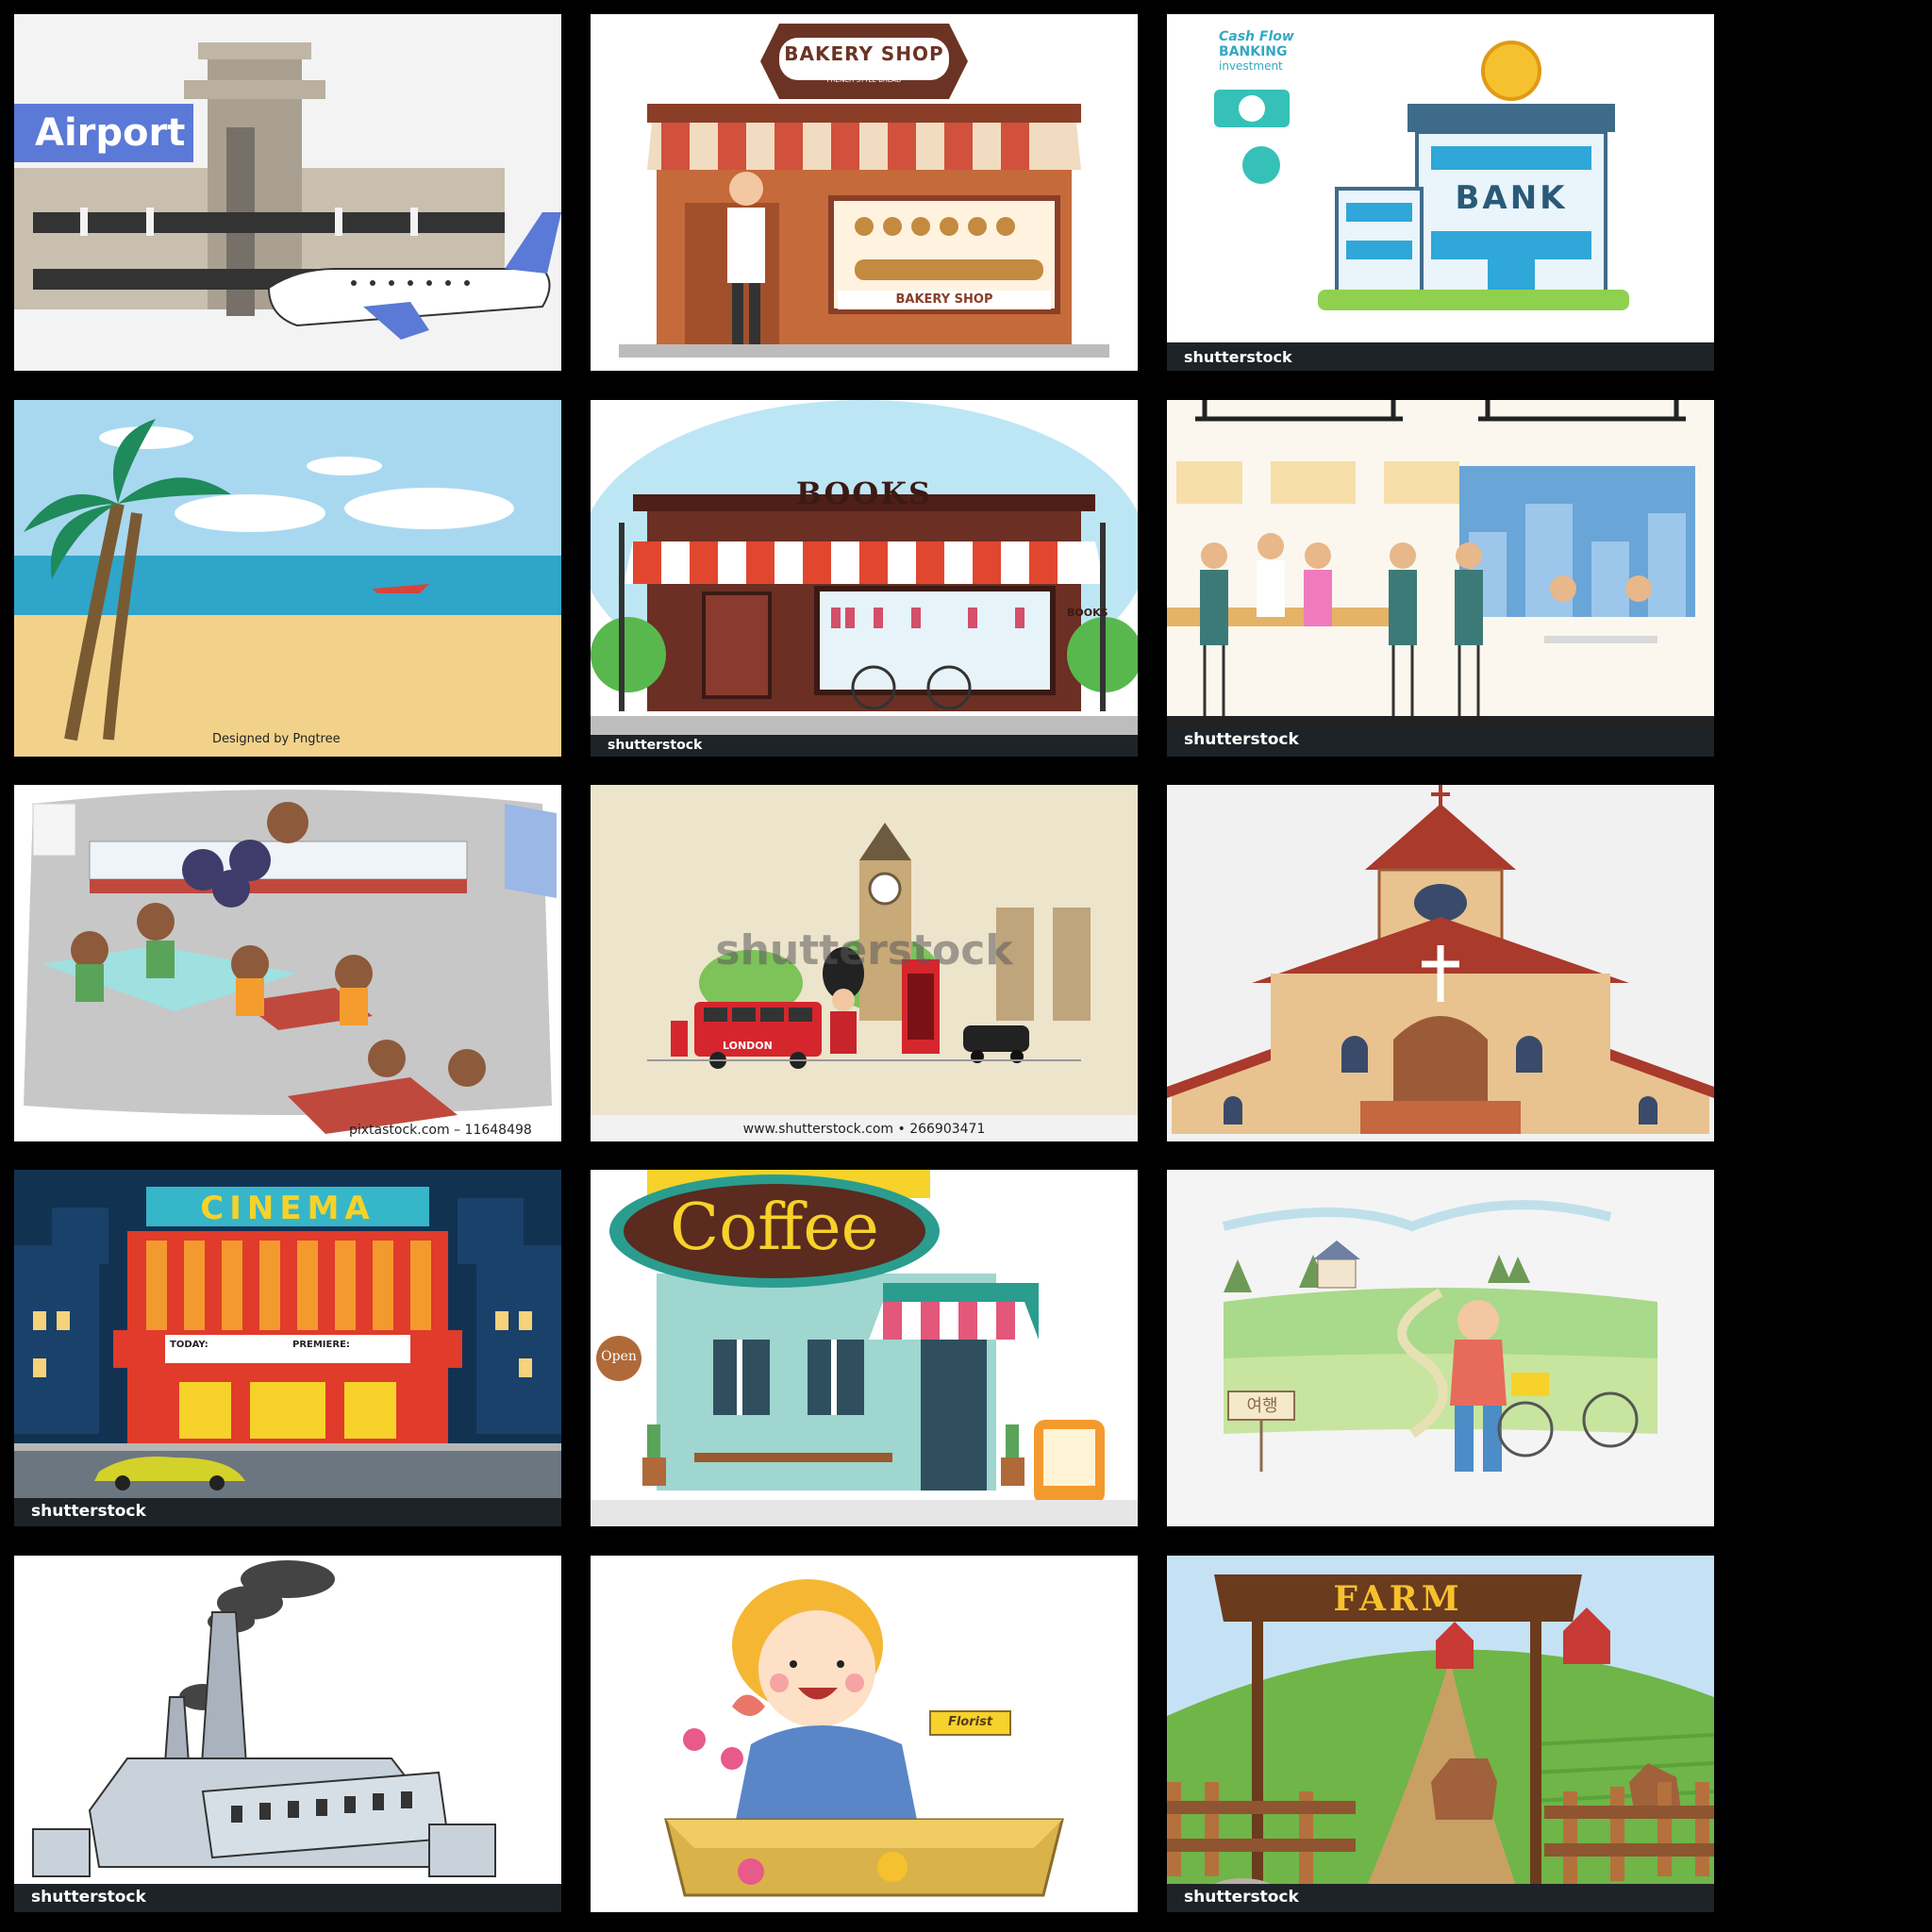 This screenshot has height=1932, width=1932. Describe the element at coordinates (287, 1348) in the screenshot. I see `cinema-tile: CINEMA TODAY: PREMIERE: shutterstock` at that location.